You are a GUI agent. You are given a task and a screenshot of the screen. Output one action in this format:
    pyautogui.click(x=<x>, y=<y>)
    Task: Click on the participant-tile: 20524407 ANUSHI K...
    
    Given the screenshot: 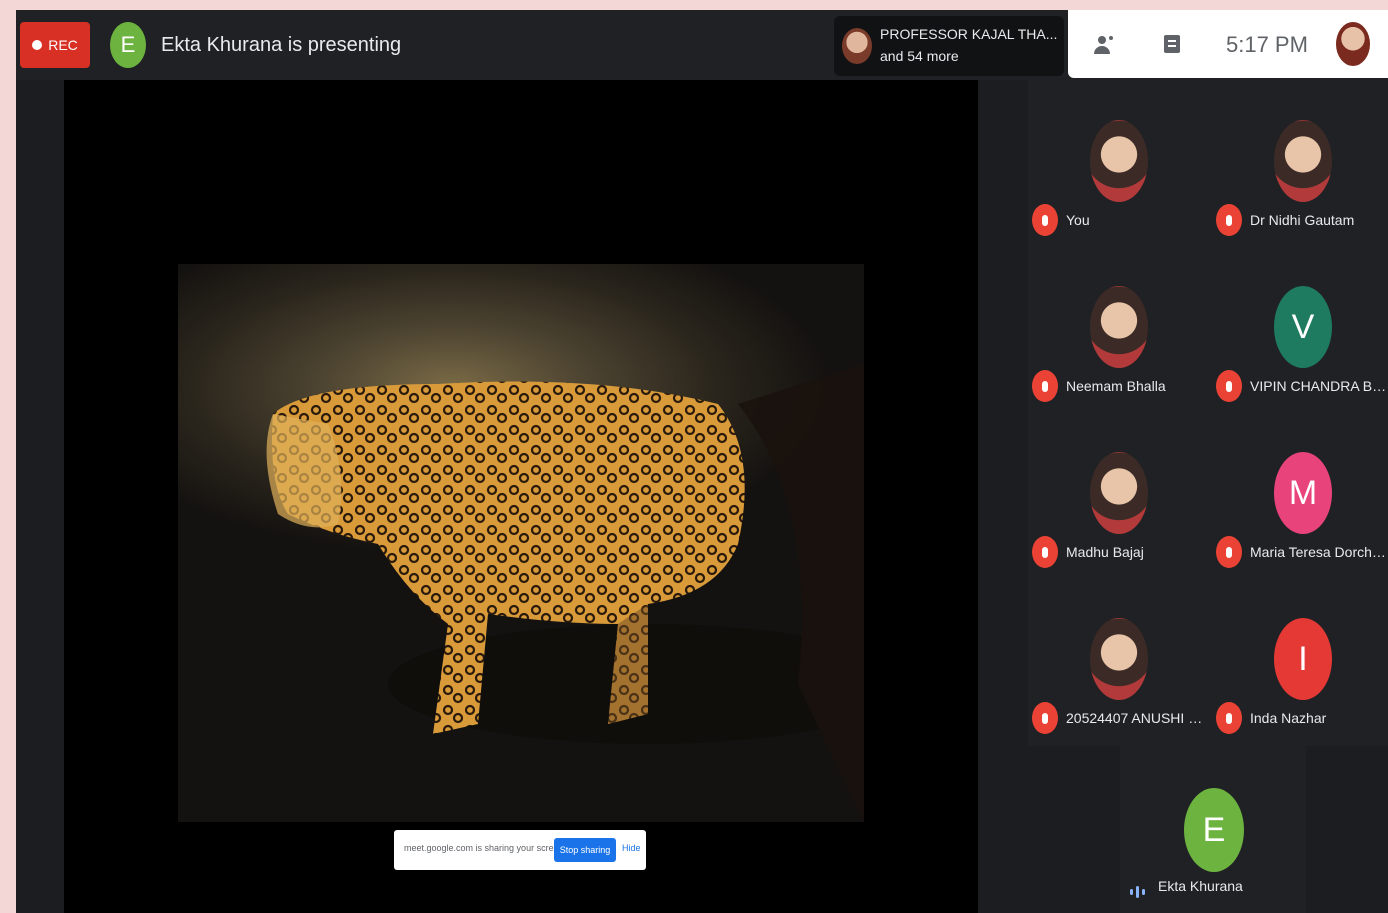 What is the action you would take?
    pyautogui.click(x=1118, y=661)
    